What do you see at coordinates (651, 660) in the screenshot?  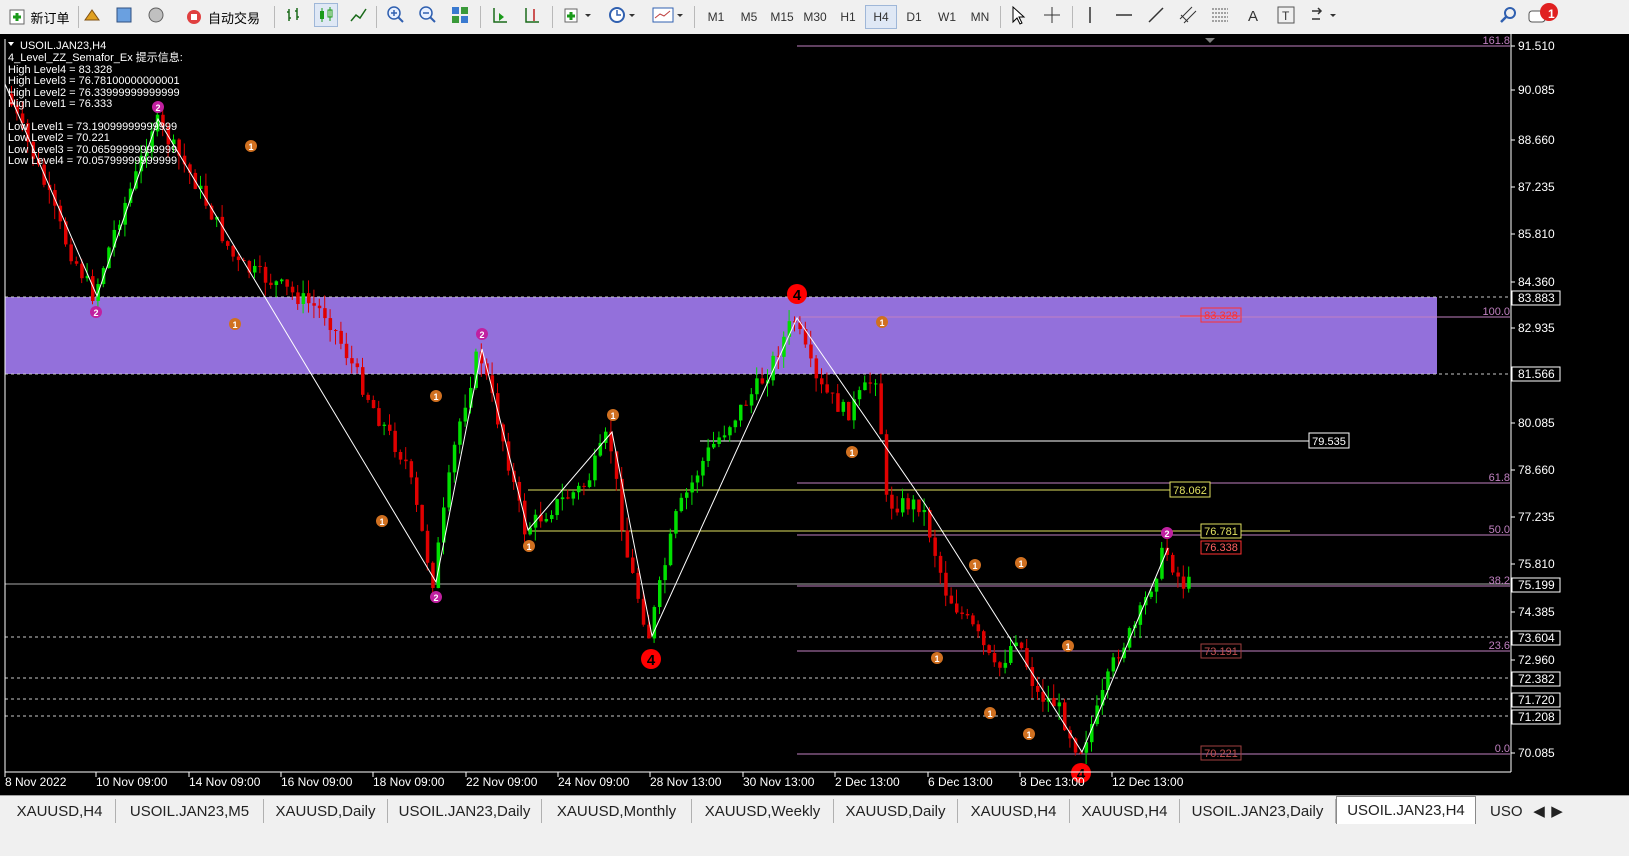 I see `semafor-level4-label: 4` at bounding box center [651, 660].